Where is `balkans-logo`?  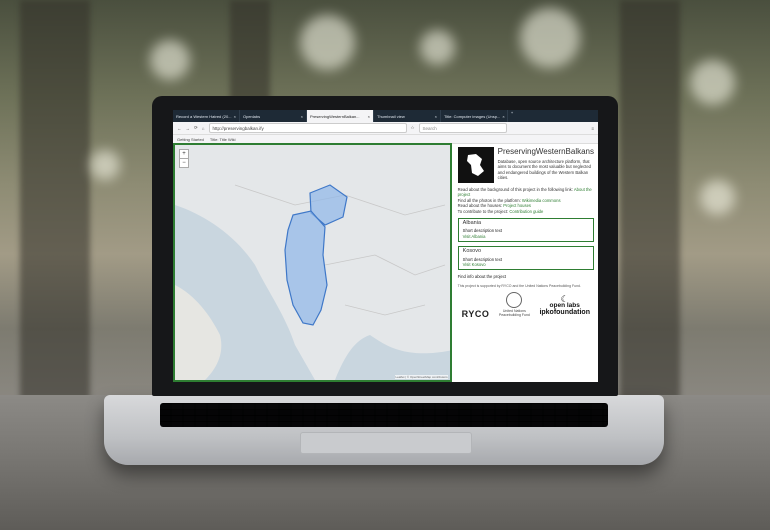
balkans-logo is located at coordinates (475, 165).